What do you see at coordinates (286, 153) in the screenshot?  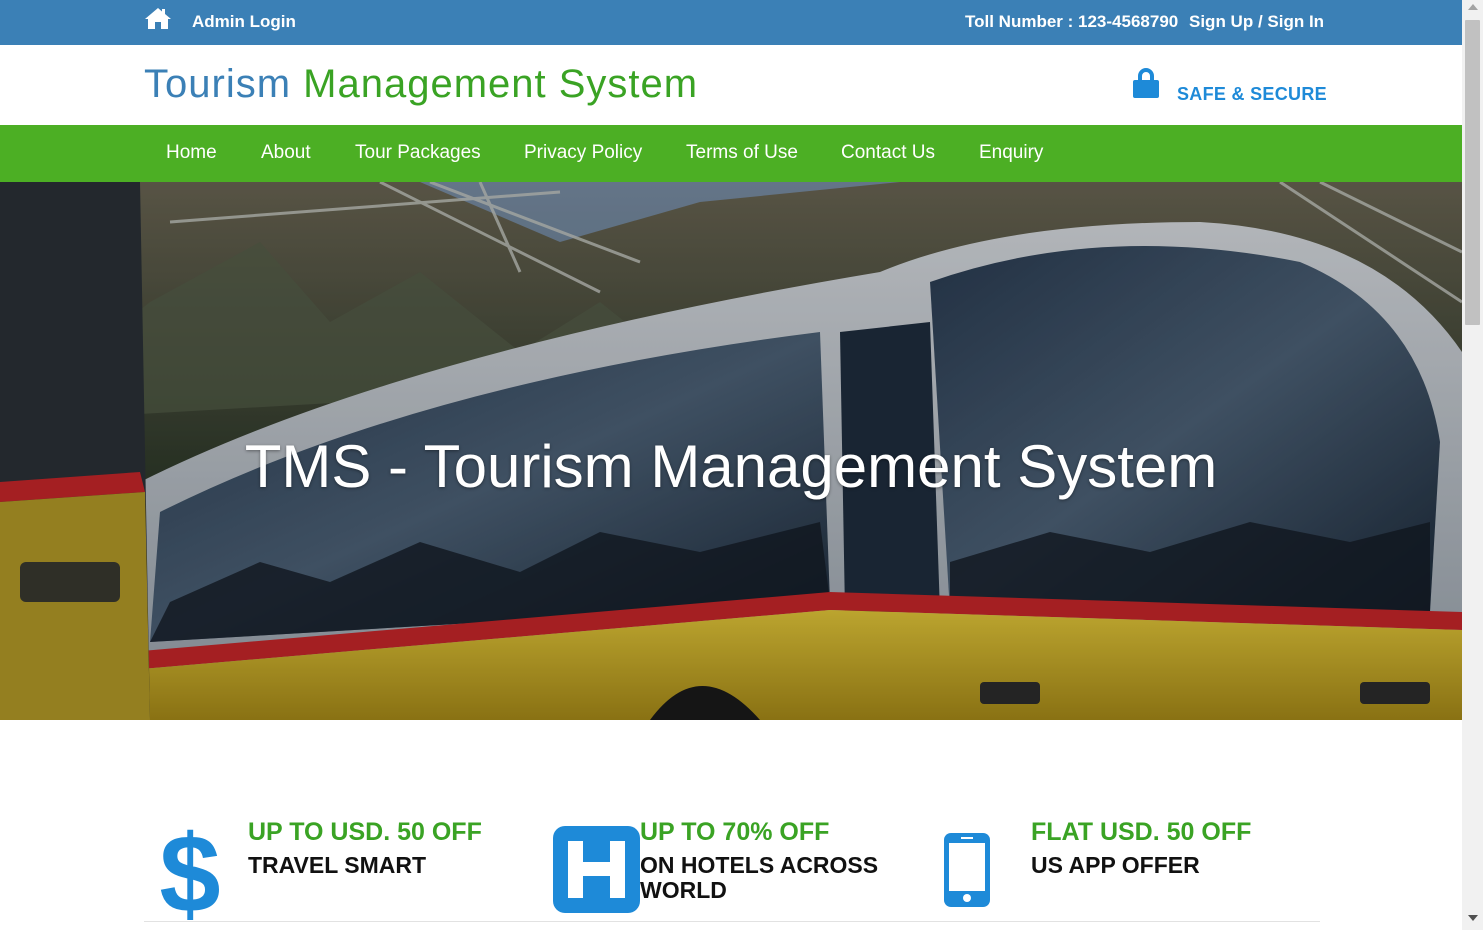 I see `nav-about: About` at bounding box center [286, 153].